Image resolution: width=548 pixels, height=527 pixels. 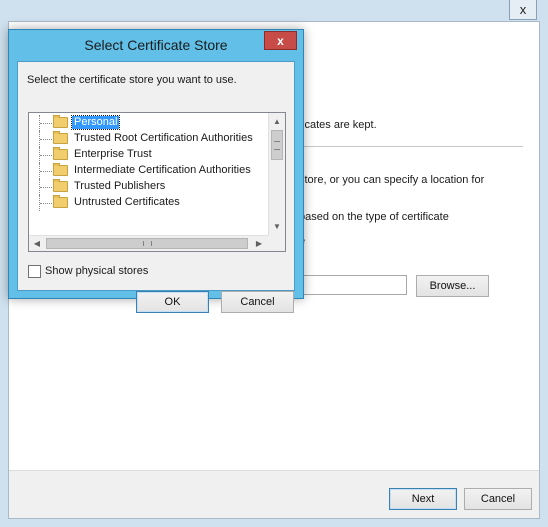 What do you see at coordinates (95, 122) in the screenshot?
I see `tree-item-label: Personal` at bounding box center [95, 122].